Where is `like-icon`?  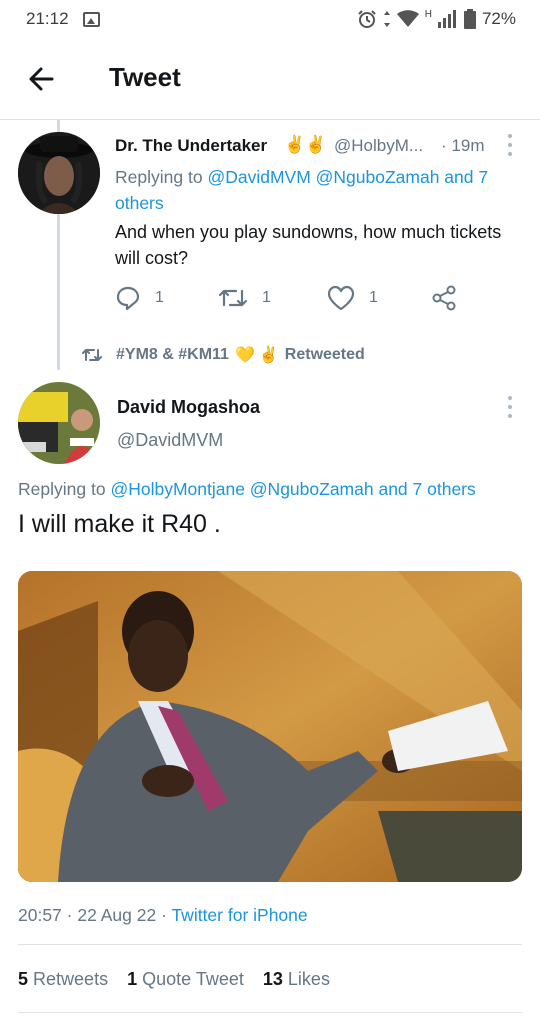
like-icon is located at coordinates (341, 298).